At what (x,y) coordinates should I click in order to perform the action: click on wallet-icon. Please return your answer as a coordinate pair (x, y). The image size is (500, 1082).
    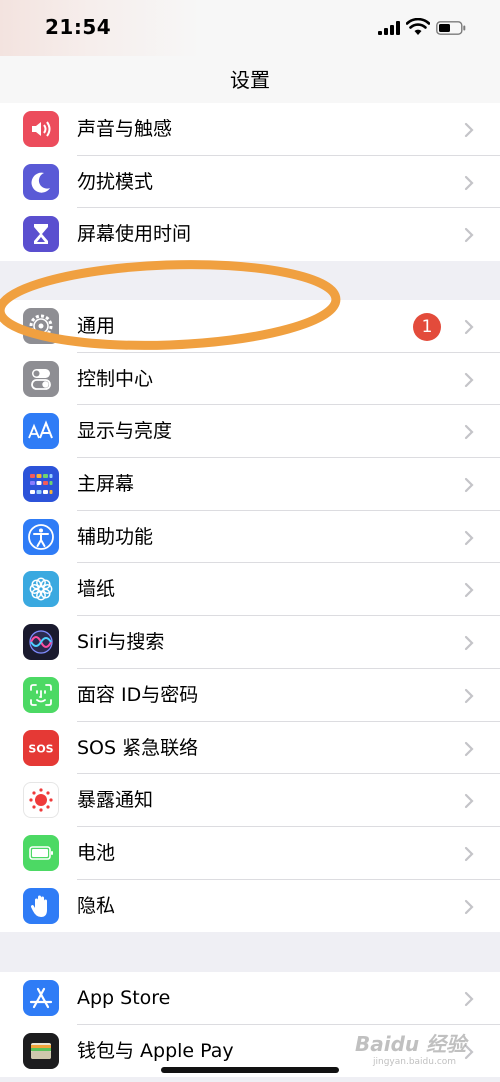
    Looking at the image, I should click on (41, 1050).